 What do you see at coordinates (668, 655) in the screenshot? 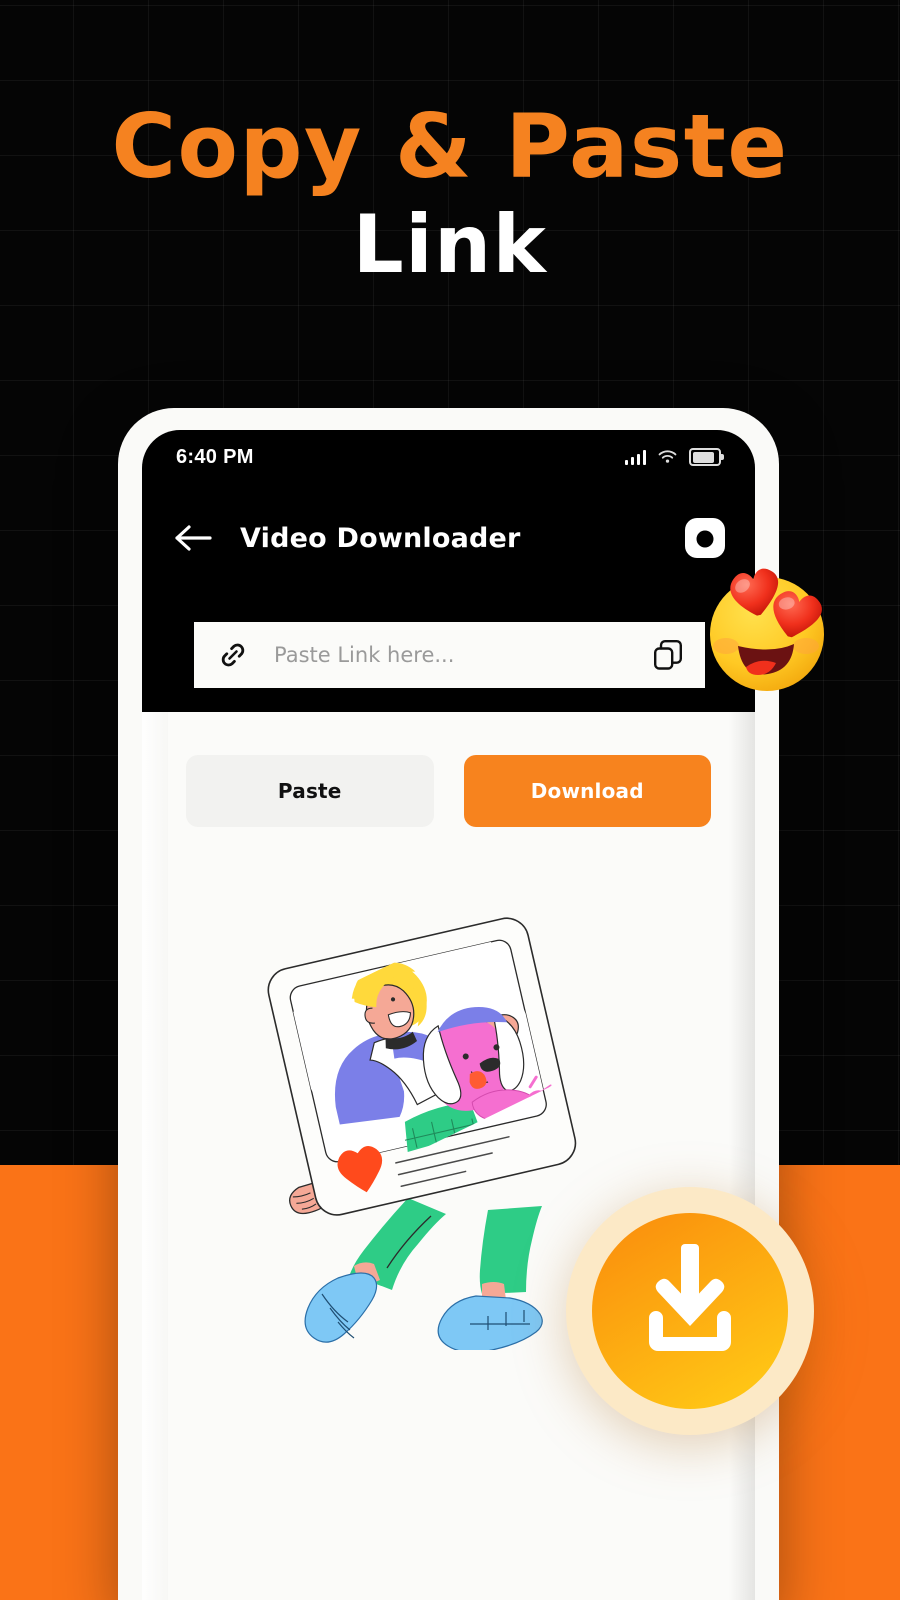
I see `copy-icon` at bounding box center [668, 655].